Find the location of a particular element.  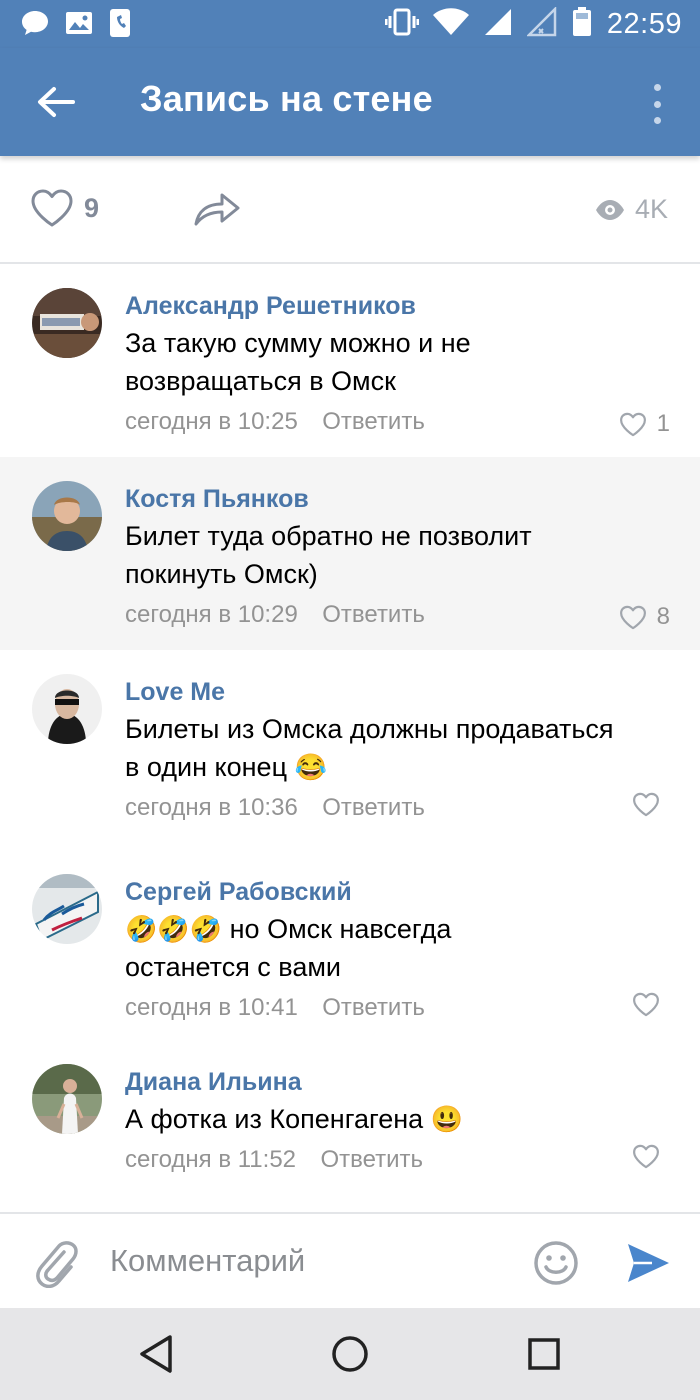

comment-text-line: А фотка из Копенгагена is located at coordinates (274, 1119).